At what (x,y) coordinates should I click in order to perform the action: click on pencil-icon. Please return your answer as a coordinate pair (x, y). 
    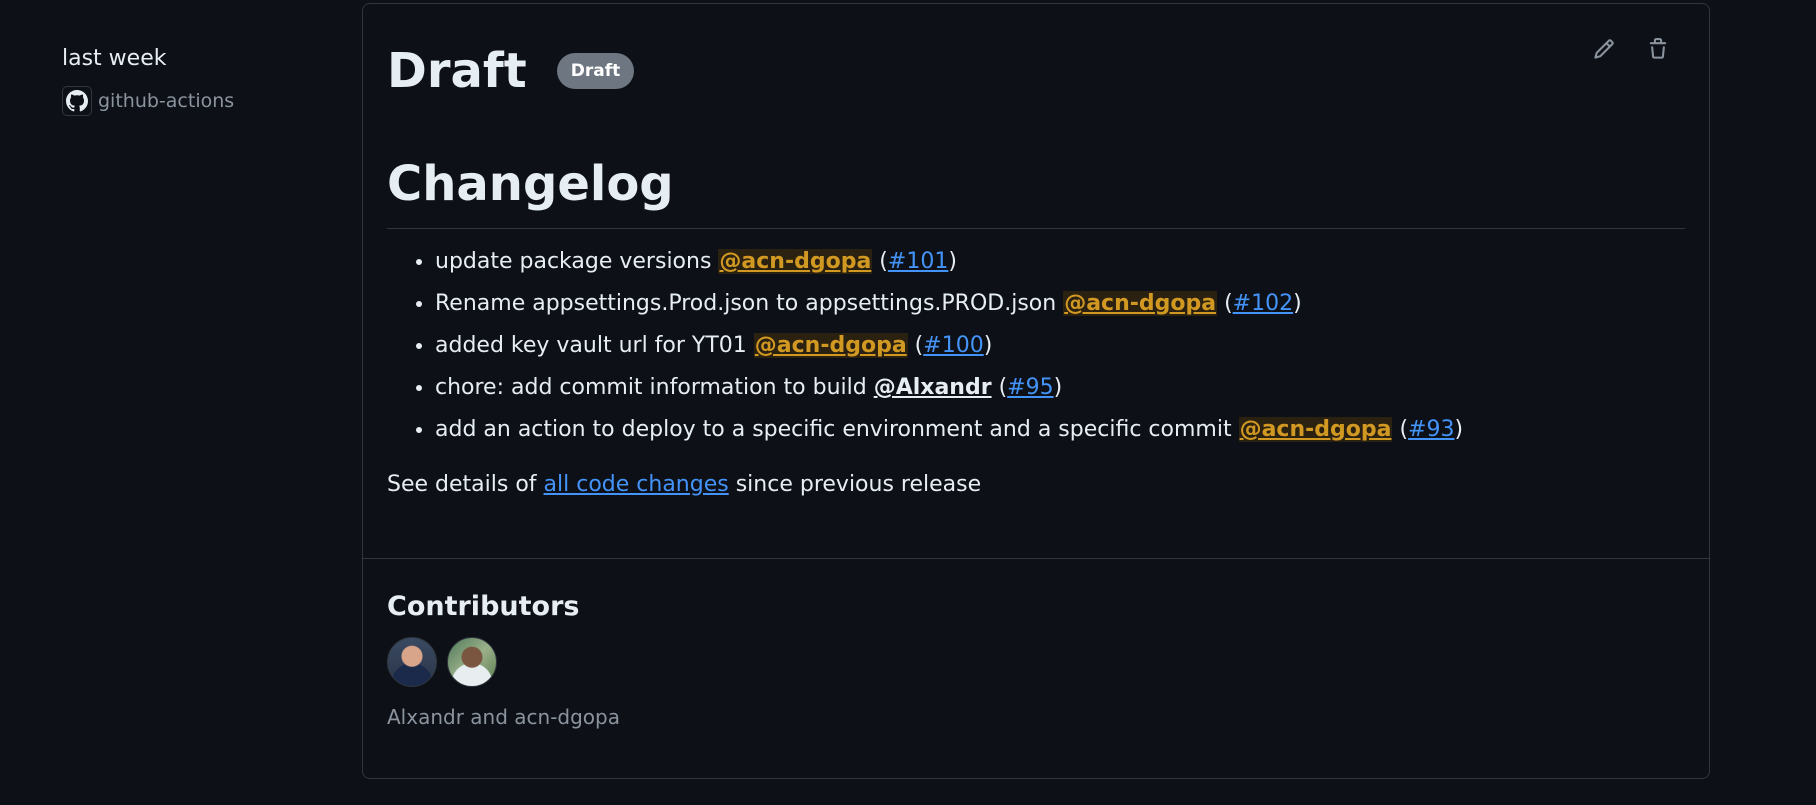
    Looking at the image, I should click on (1604, 49).